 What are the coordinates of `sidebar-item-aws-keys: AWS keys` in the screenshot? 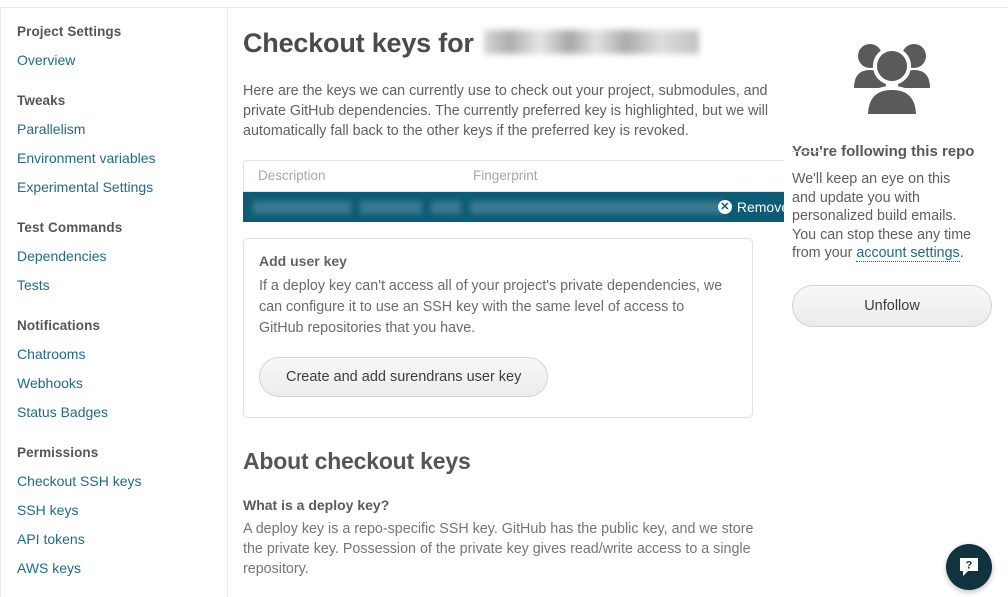 It's located at (114, 568).